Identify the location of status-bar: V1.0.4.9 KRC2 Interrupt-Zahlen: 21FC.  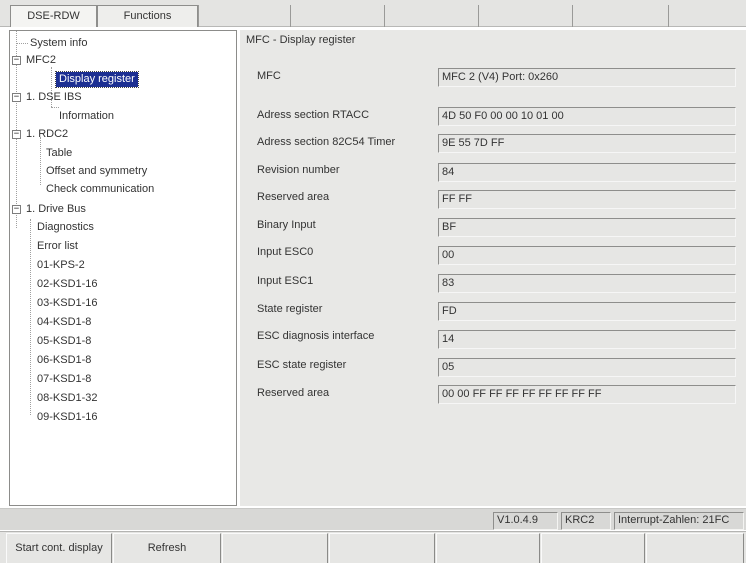
(373, 519).